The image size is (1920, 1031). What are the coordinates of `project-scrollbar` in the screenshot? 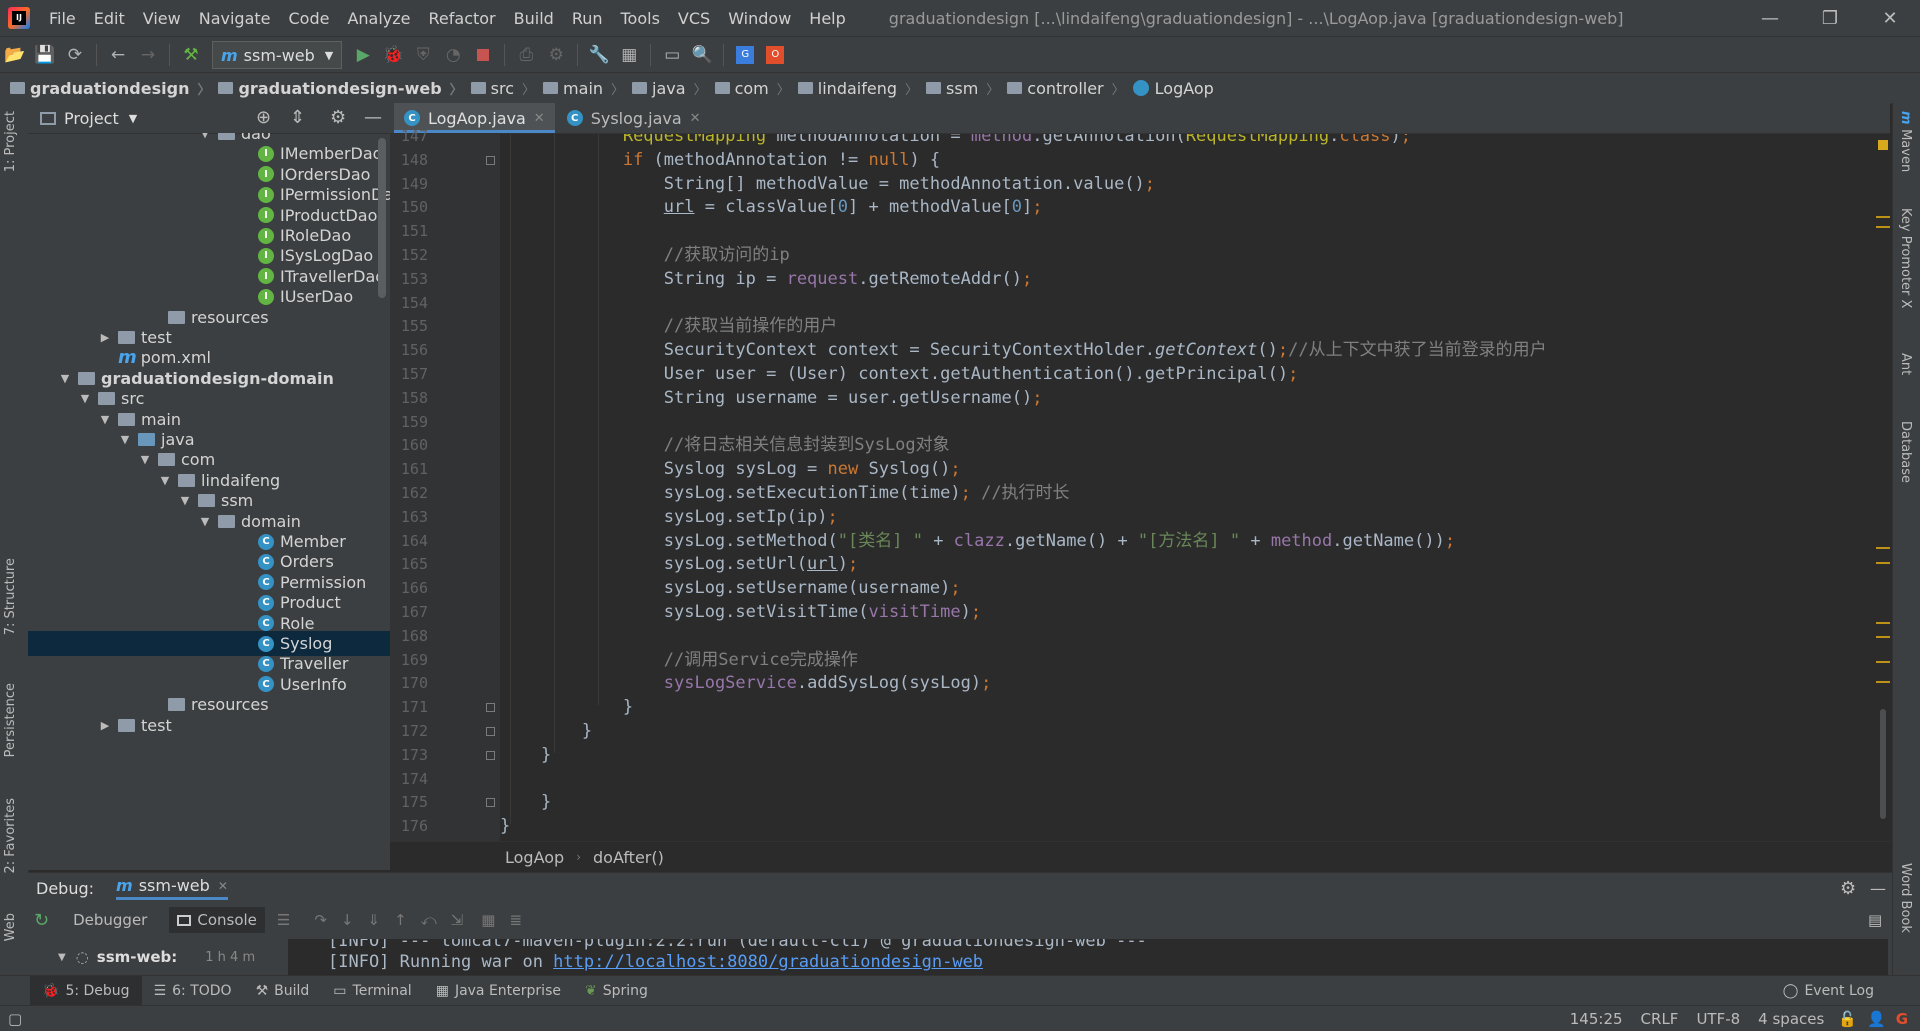 It's located at (382, 218).